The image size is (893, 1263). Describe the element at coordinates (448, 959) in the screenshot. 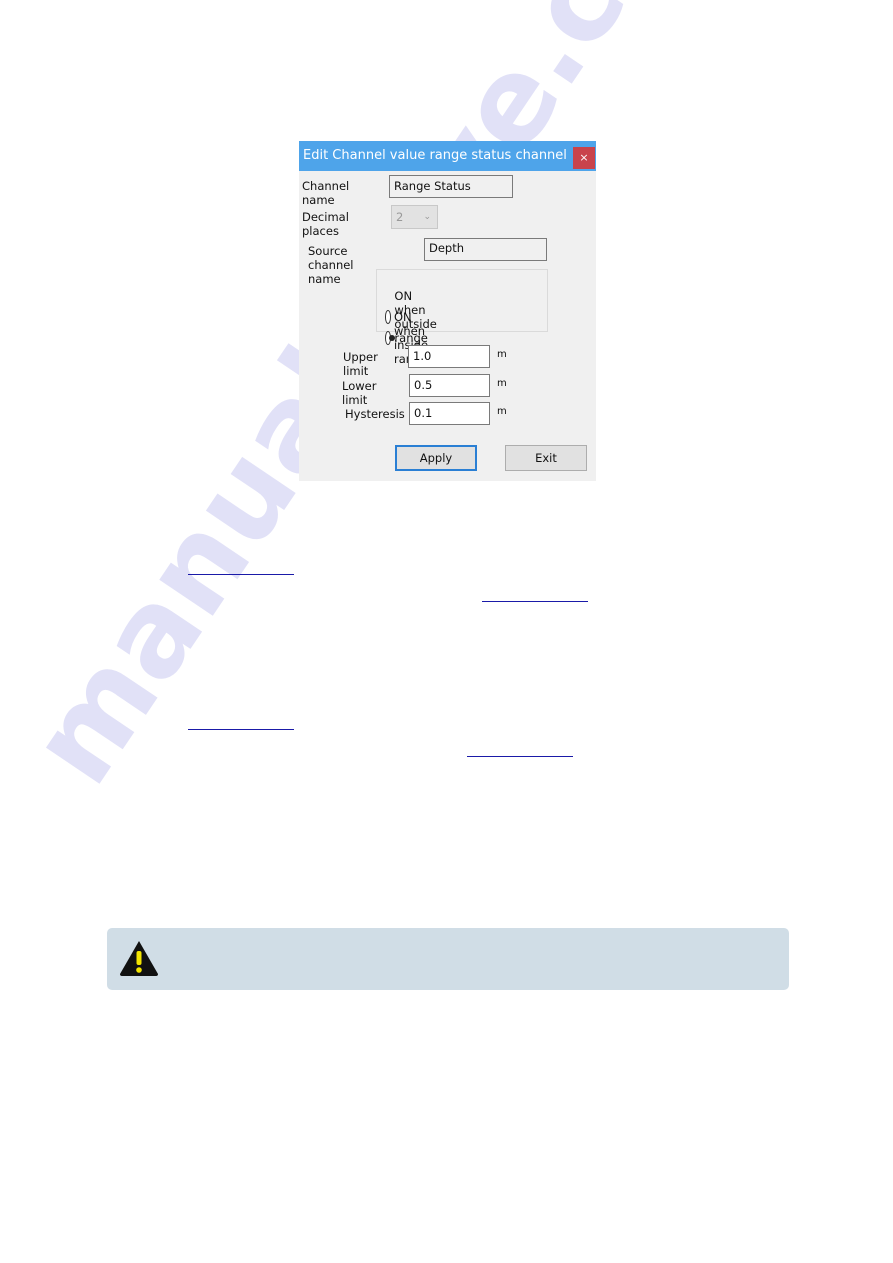

I see `warning-note` at that location.